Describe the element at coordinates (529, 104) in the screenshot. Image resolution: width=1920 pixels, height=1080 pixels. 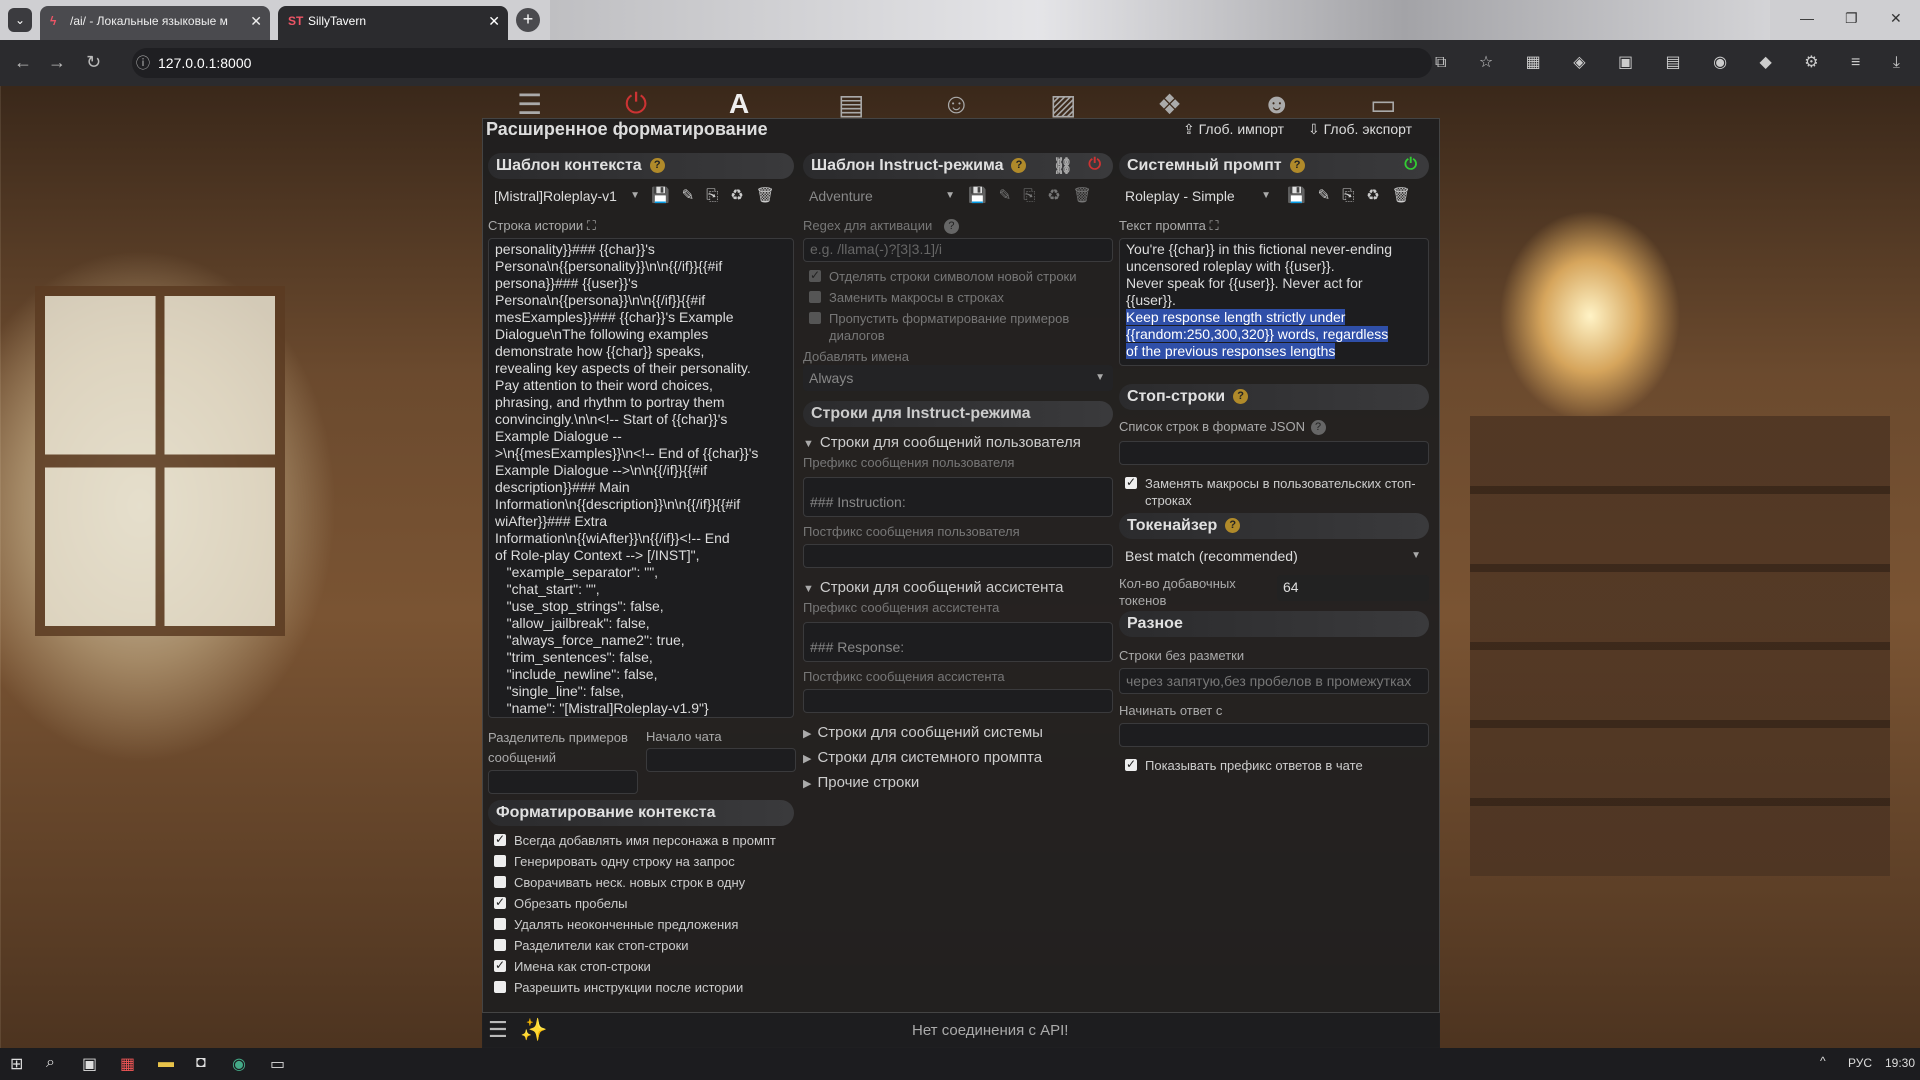
I see `sliders-icon: ☰` at that location.